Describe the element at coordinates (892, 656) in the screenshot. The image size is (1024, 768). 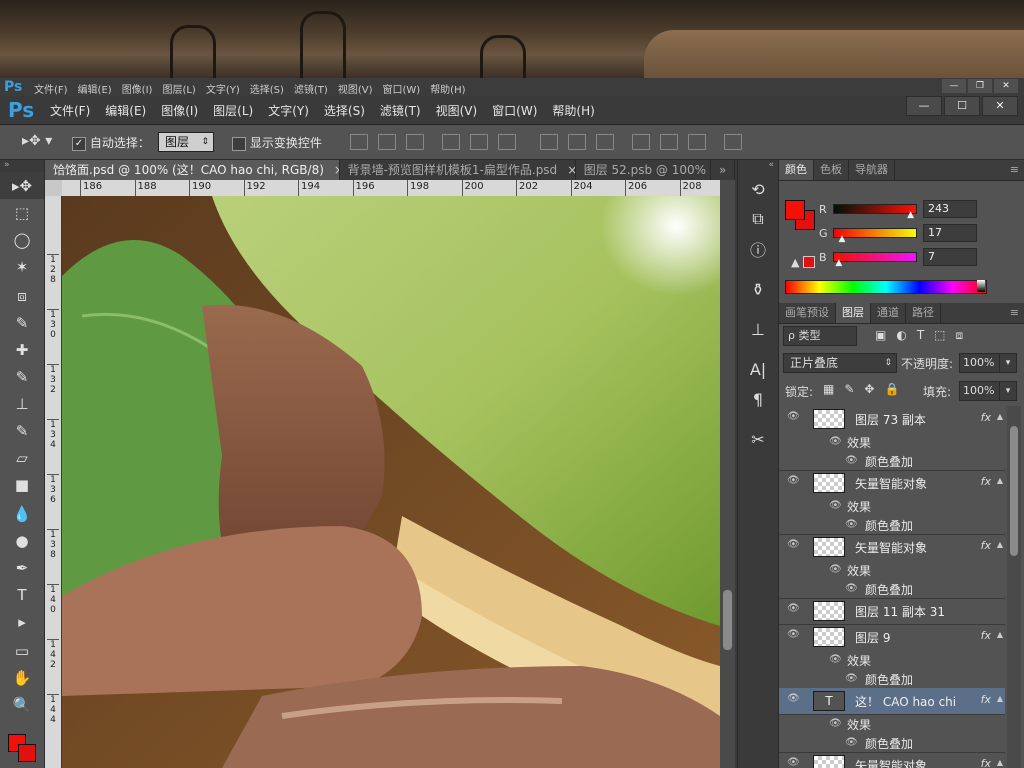
I see `layer-row: 👁 图层 9 fx ▲ 👁 效果 👁 颜色叠加` at that location.